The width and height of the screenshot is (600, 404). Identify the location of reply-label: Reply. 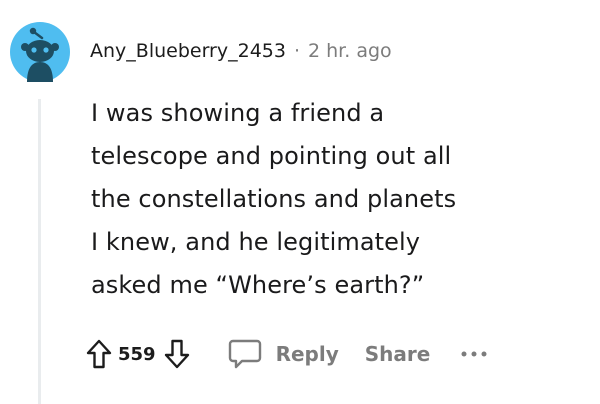
(307, 354).